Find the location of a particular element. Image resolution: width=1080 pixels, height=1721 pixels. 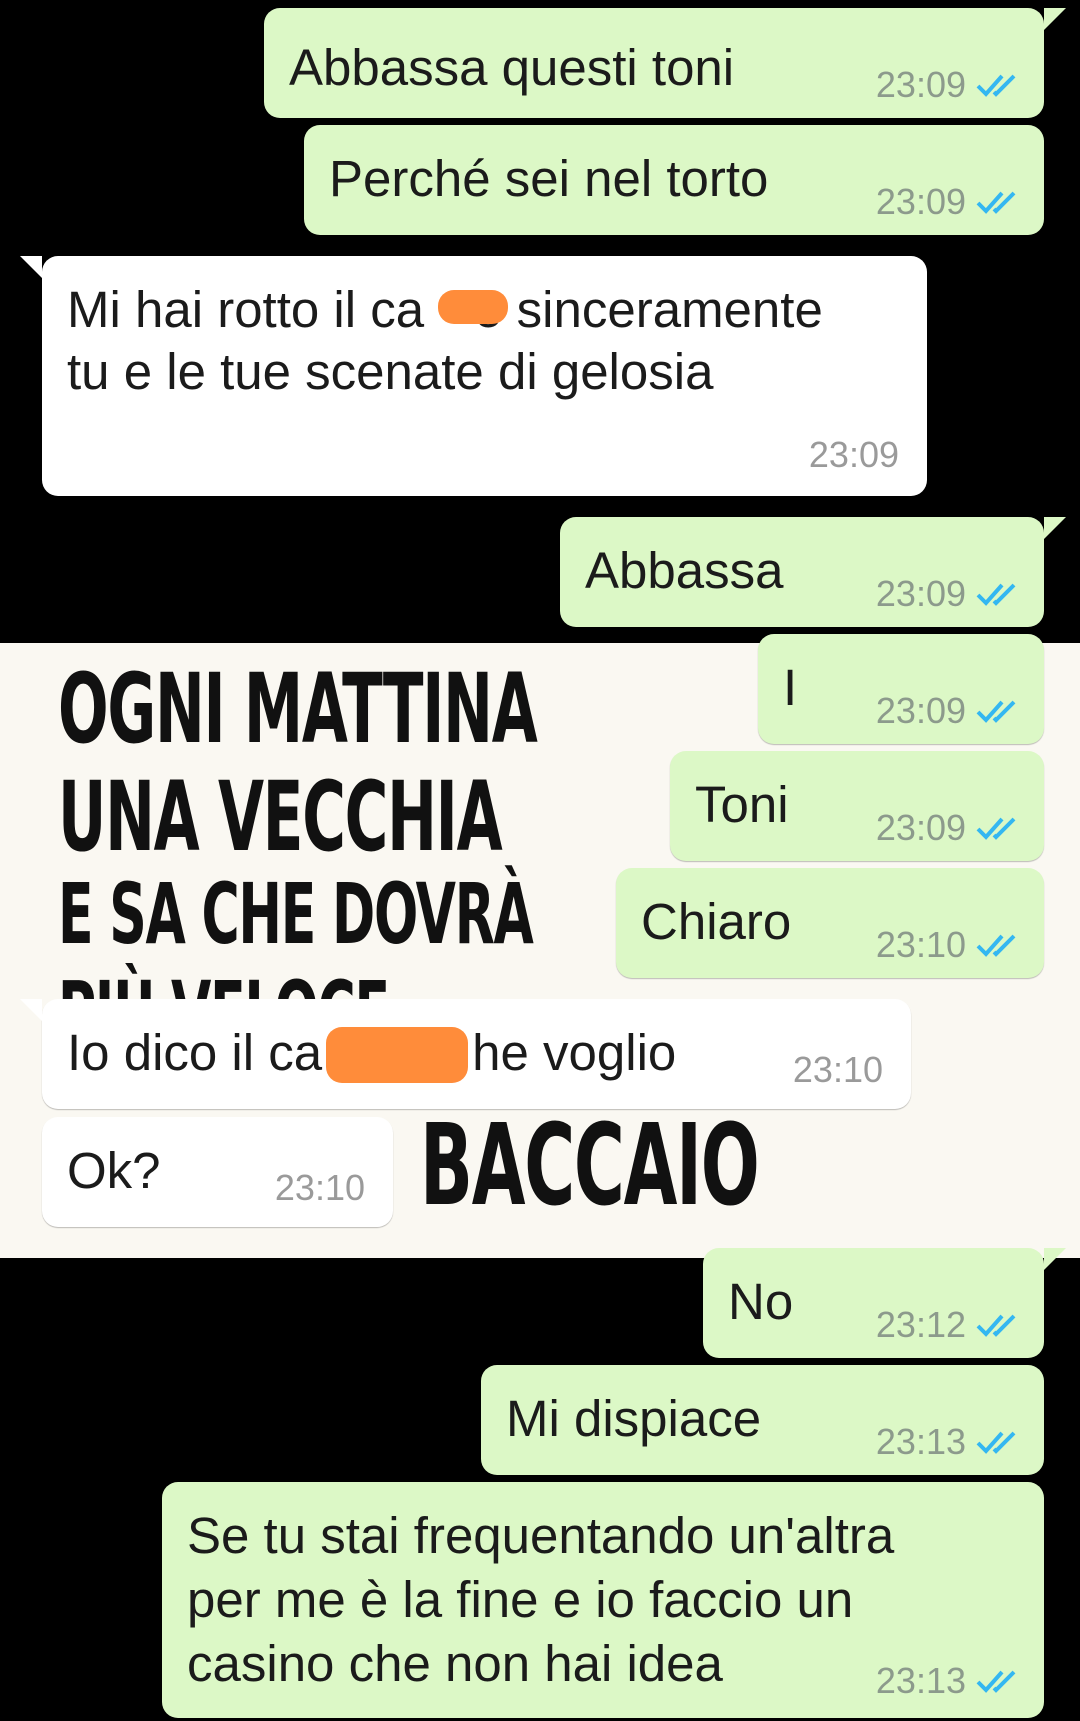

message-bubble-outgoing: Abbassa questi toni 23:09 is located at coordinates (665, 63).